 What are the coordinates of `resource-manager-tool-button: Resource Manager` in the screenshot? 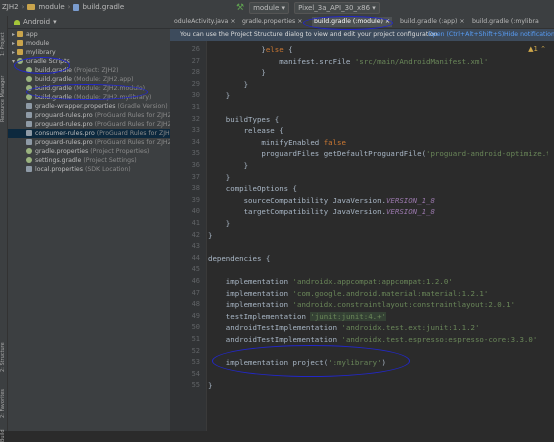 It's located at (3, 92).